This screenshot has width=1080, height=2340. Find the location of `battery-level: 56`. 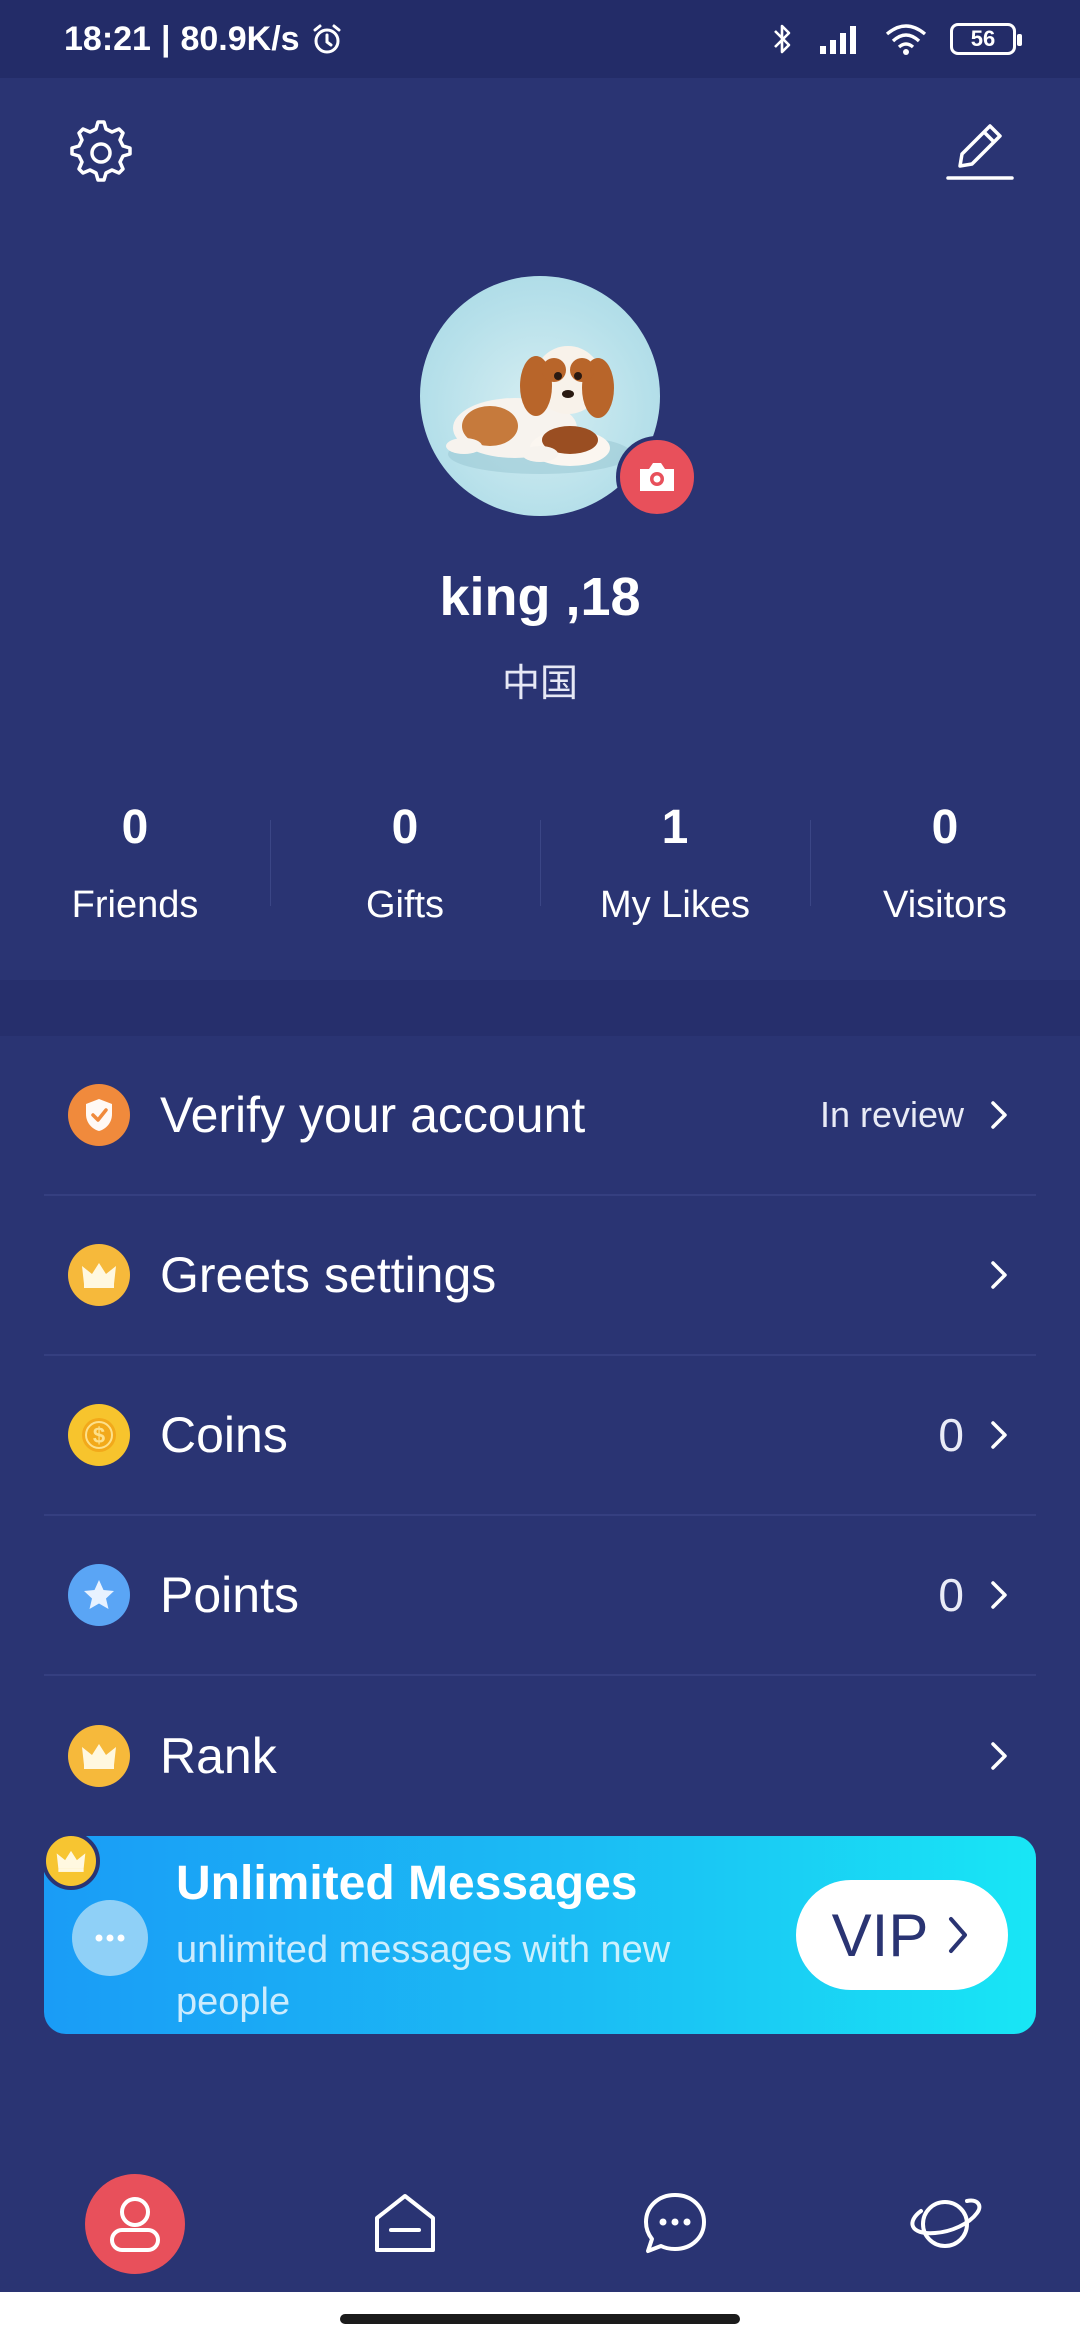

battery-level: 56 is located at coordinates (983, 38).